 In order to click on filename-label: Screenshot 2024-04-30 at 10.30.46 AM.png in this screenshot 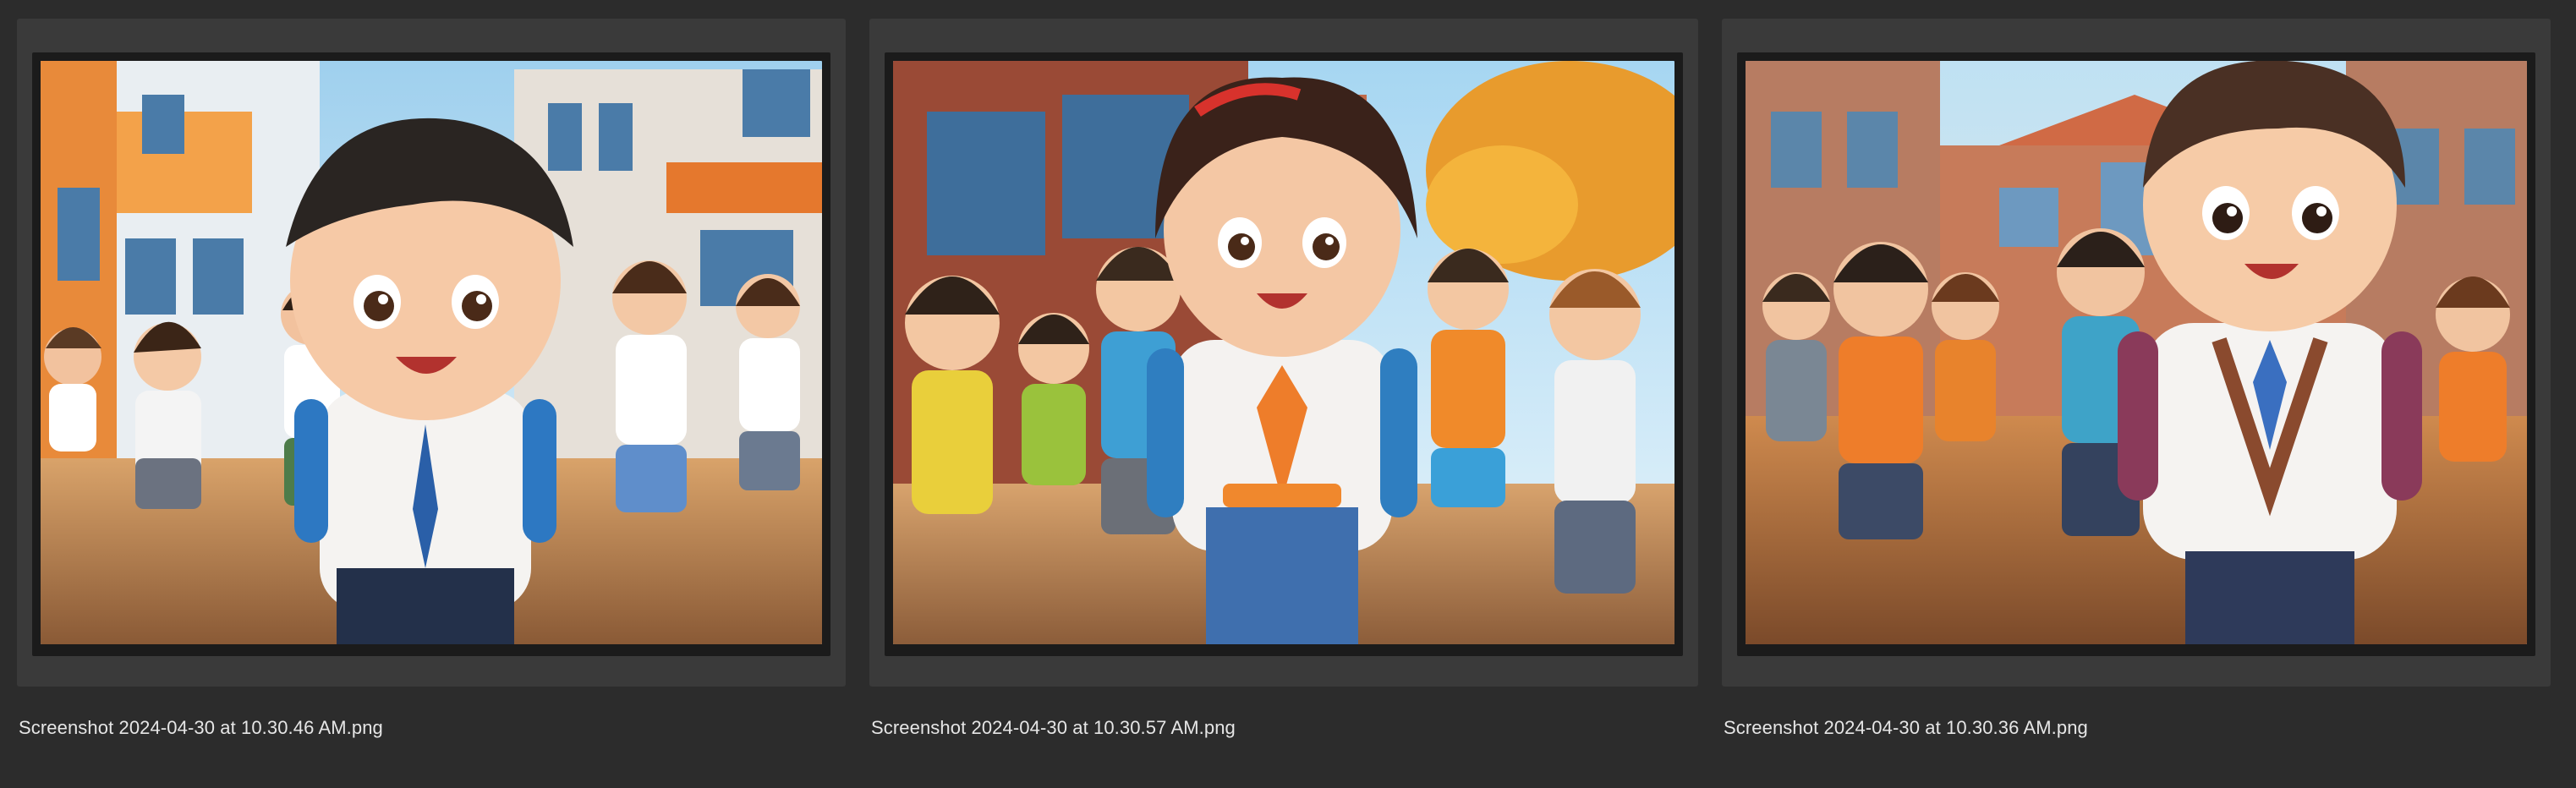, I will do `click(201, 728)`.